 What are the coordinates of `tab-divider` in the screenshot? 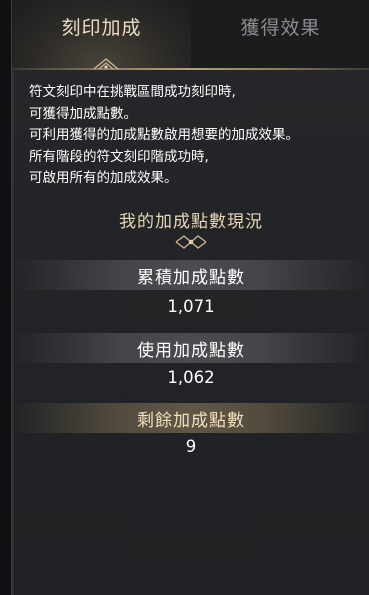 It's located at (190, 69).